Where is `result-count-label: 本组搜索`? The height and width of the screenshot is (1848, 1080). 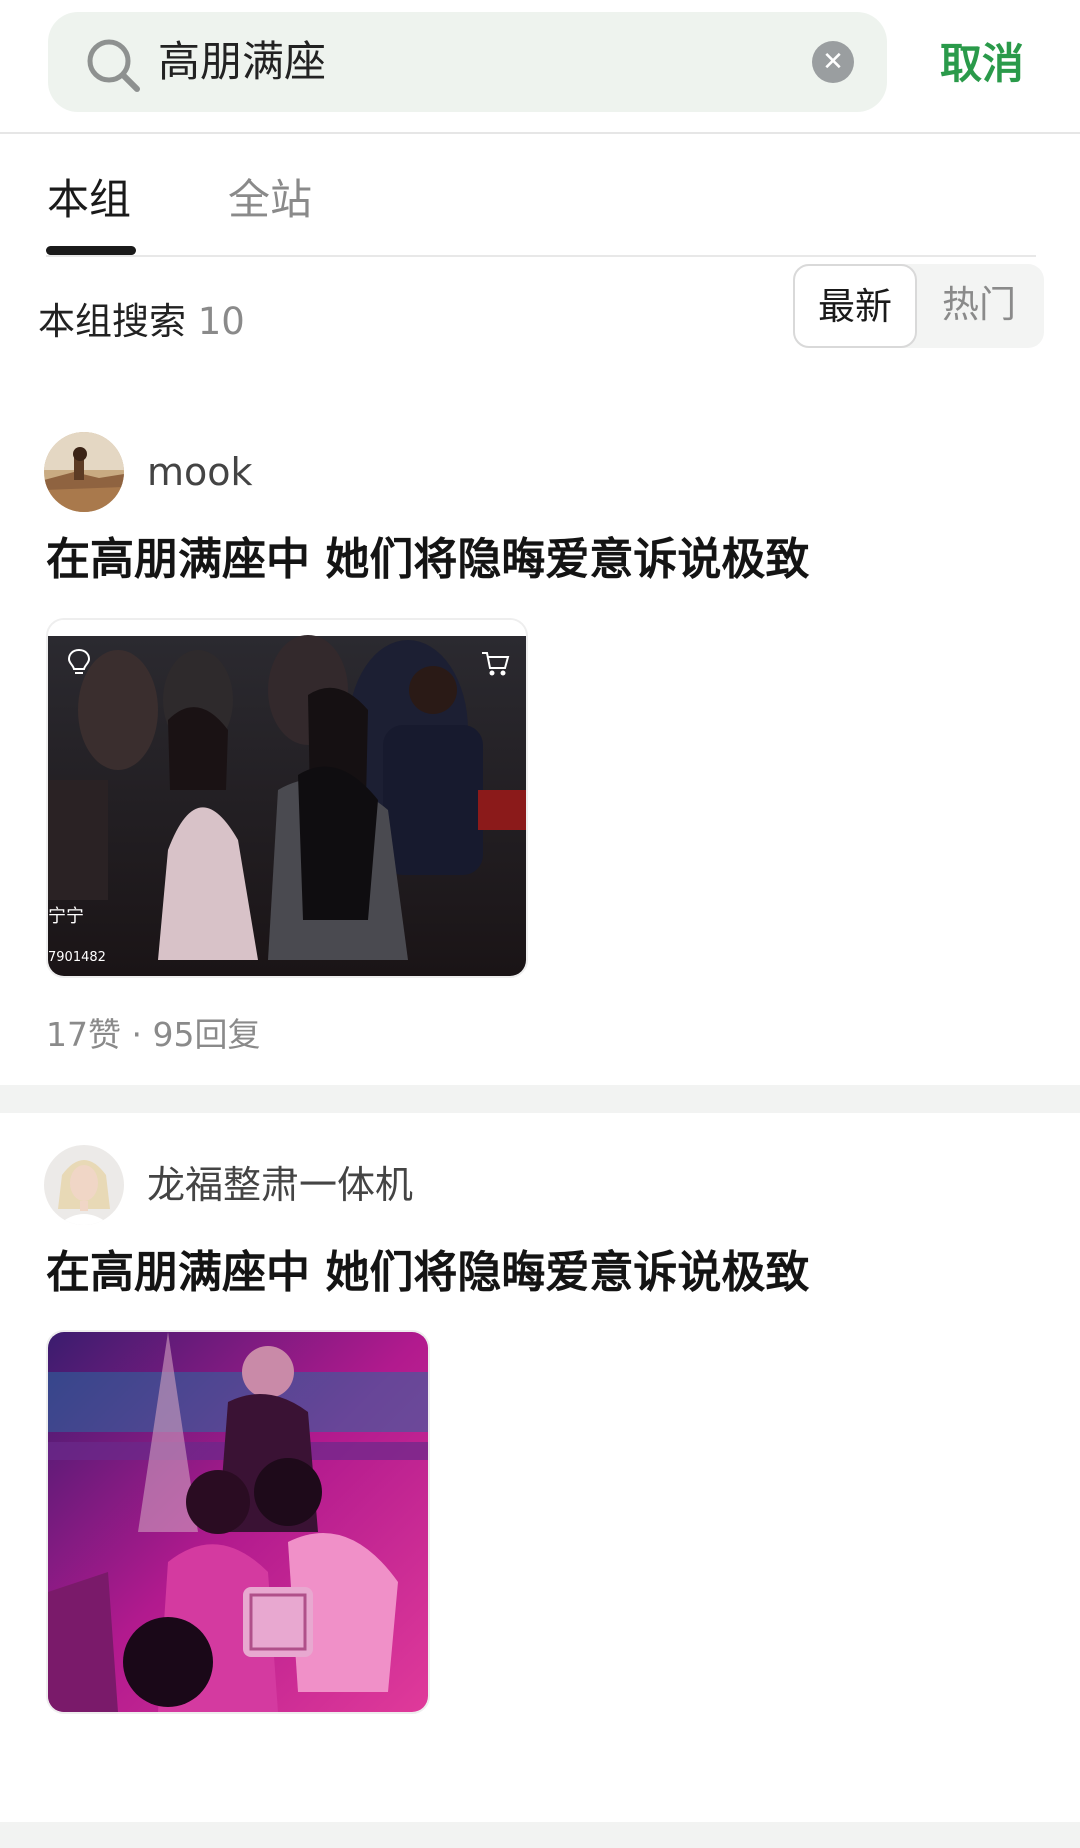 result-count-label: 本组搜索 is located at coordinates (112, 321).